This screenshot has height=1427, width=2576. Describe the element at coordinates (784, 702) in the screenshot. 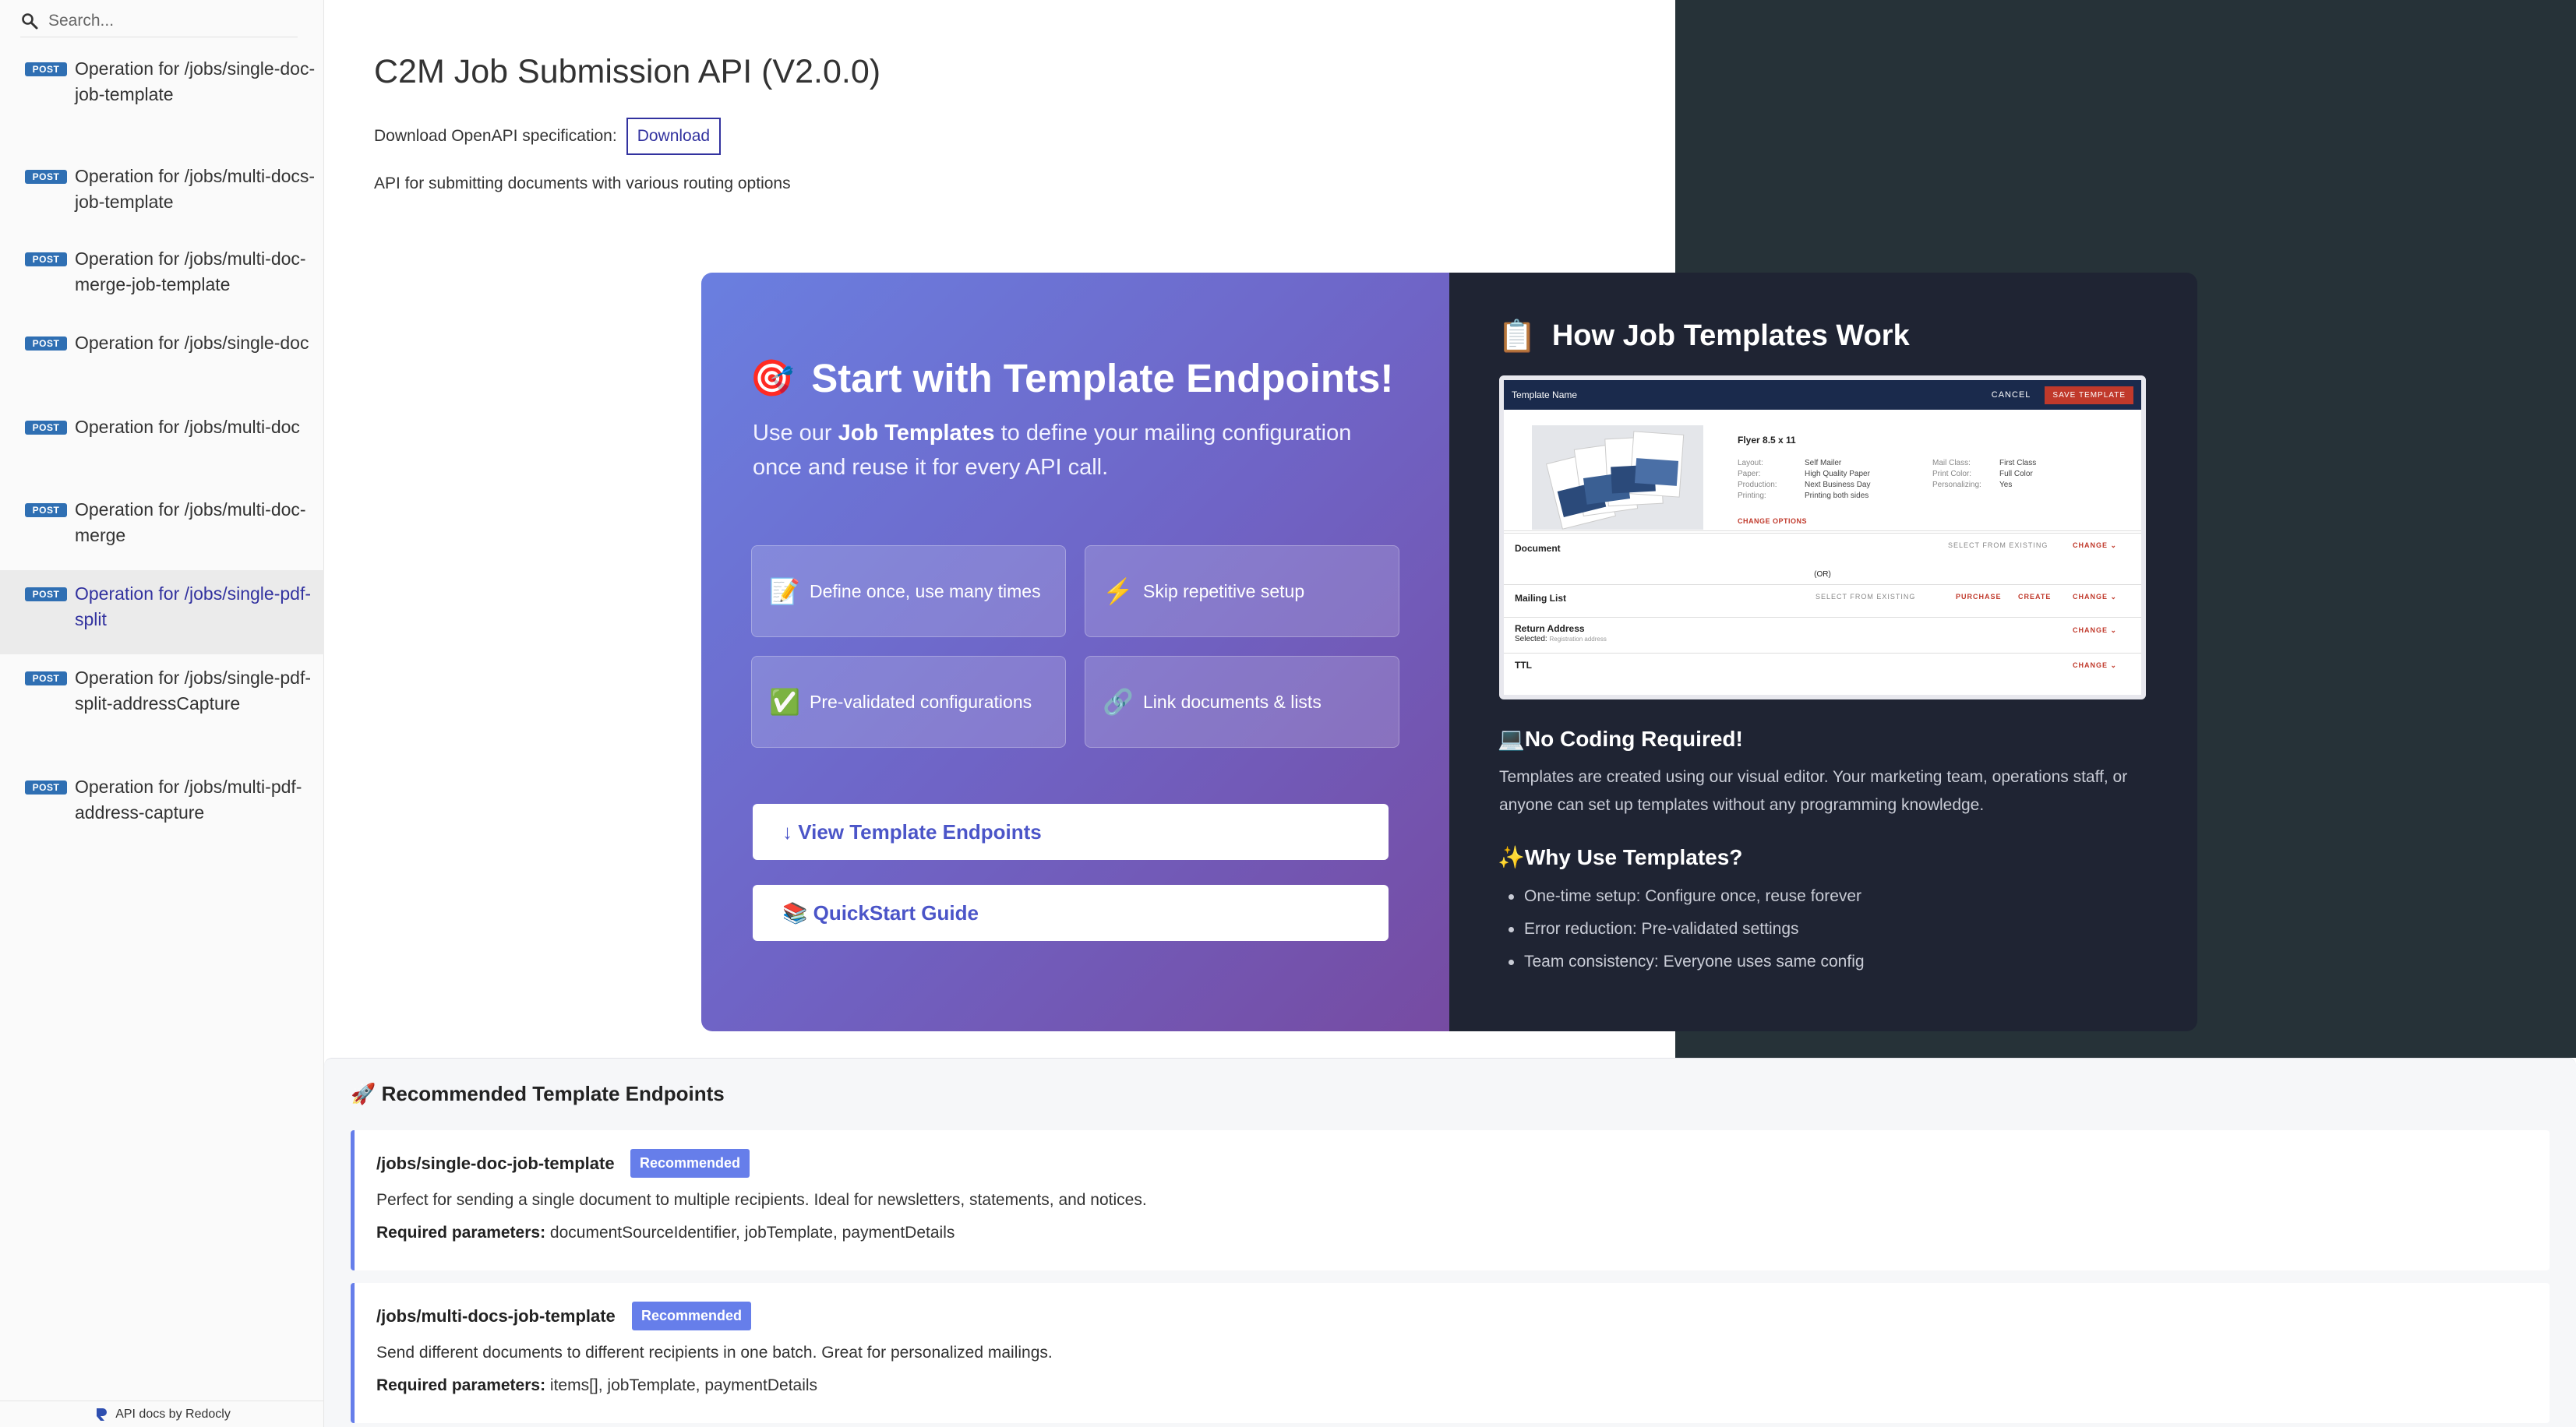

I see `check-mark-icon: ✅` at that location.